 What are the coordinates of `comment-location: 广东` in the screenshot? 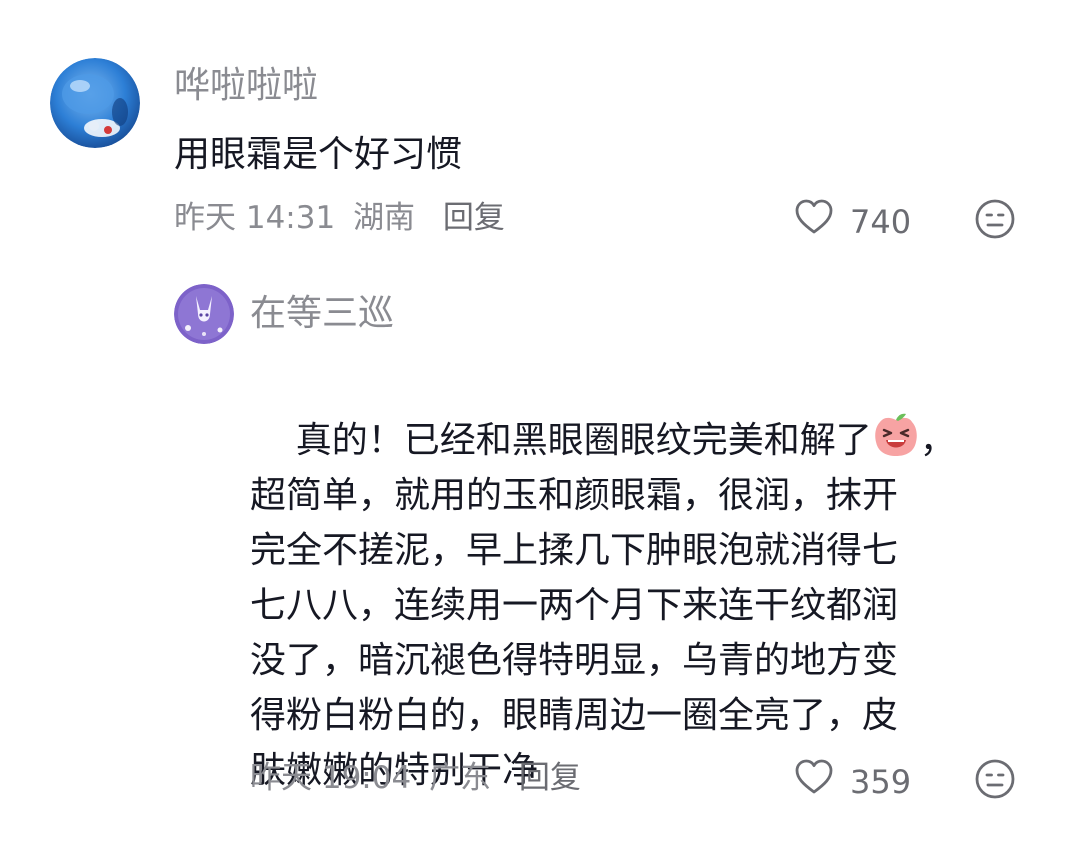 It's located at (460, 778).